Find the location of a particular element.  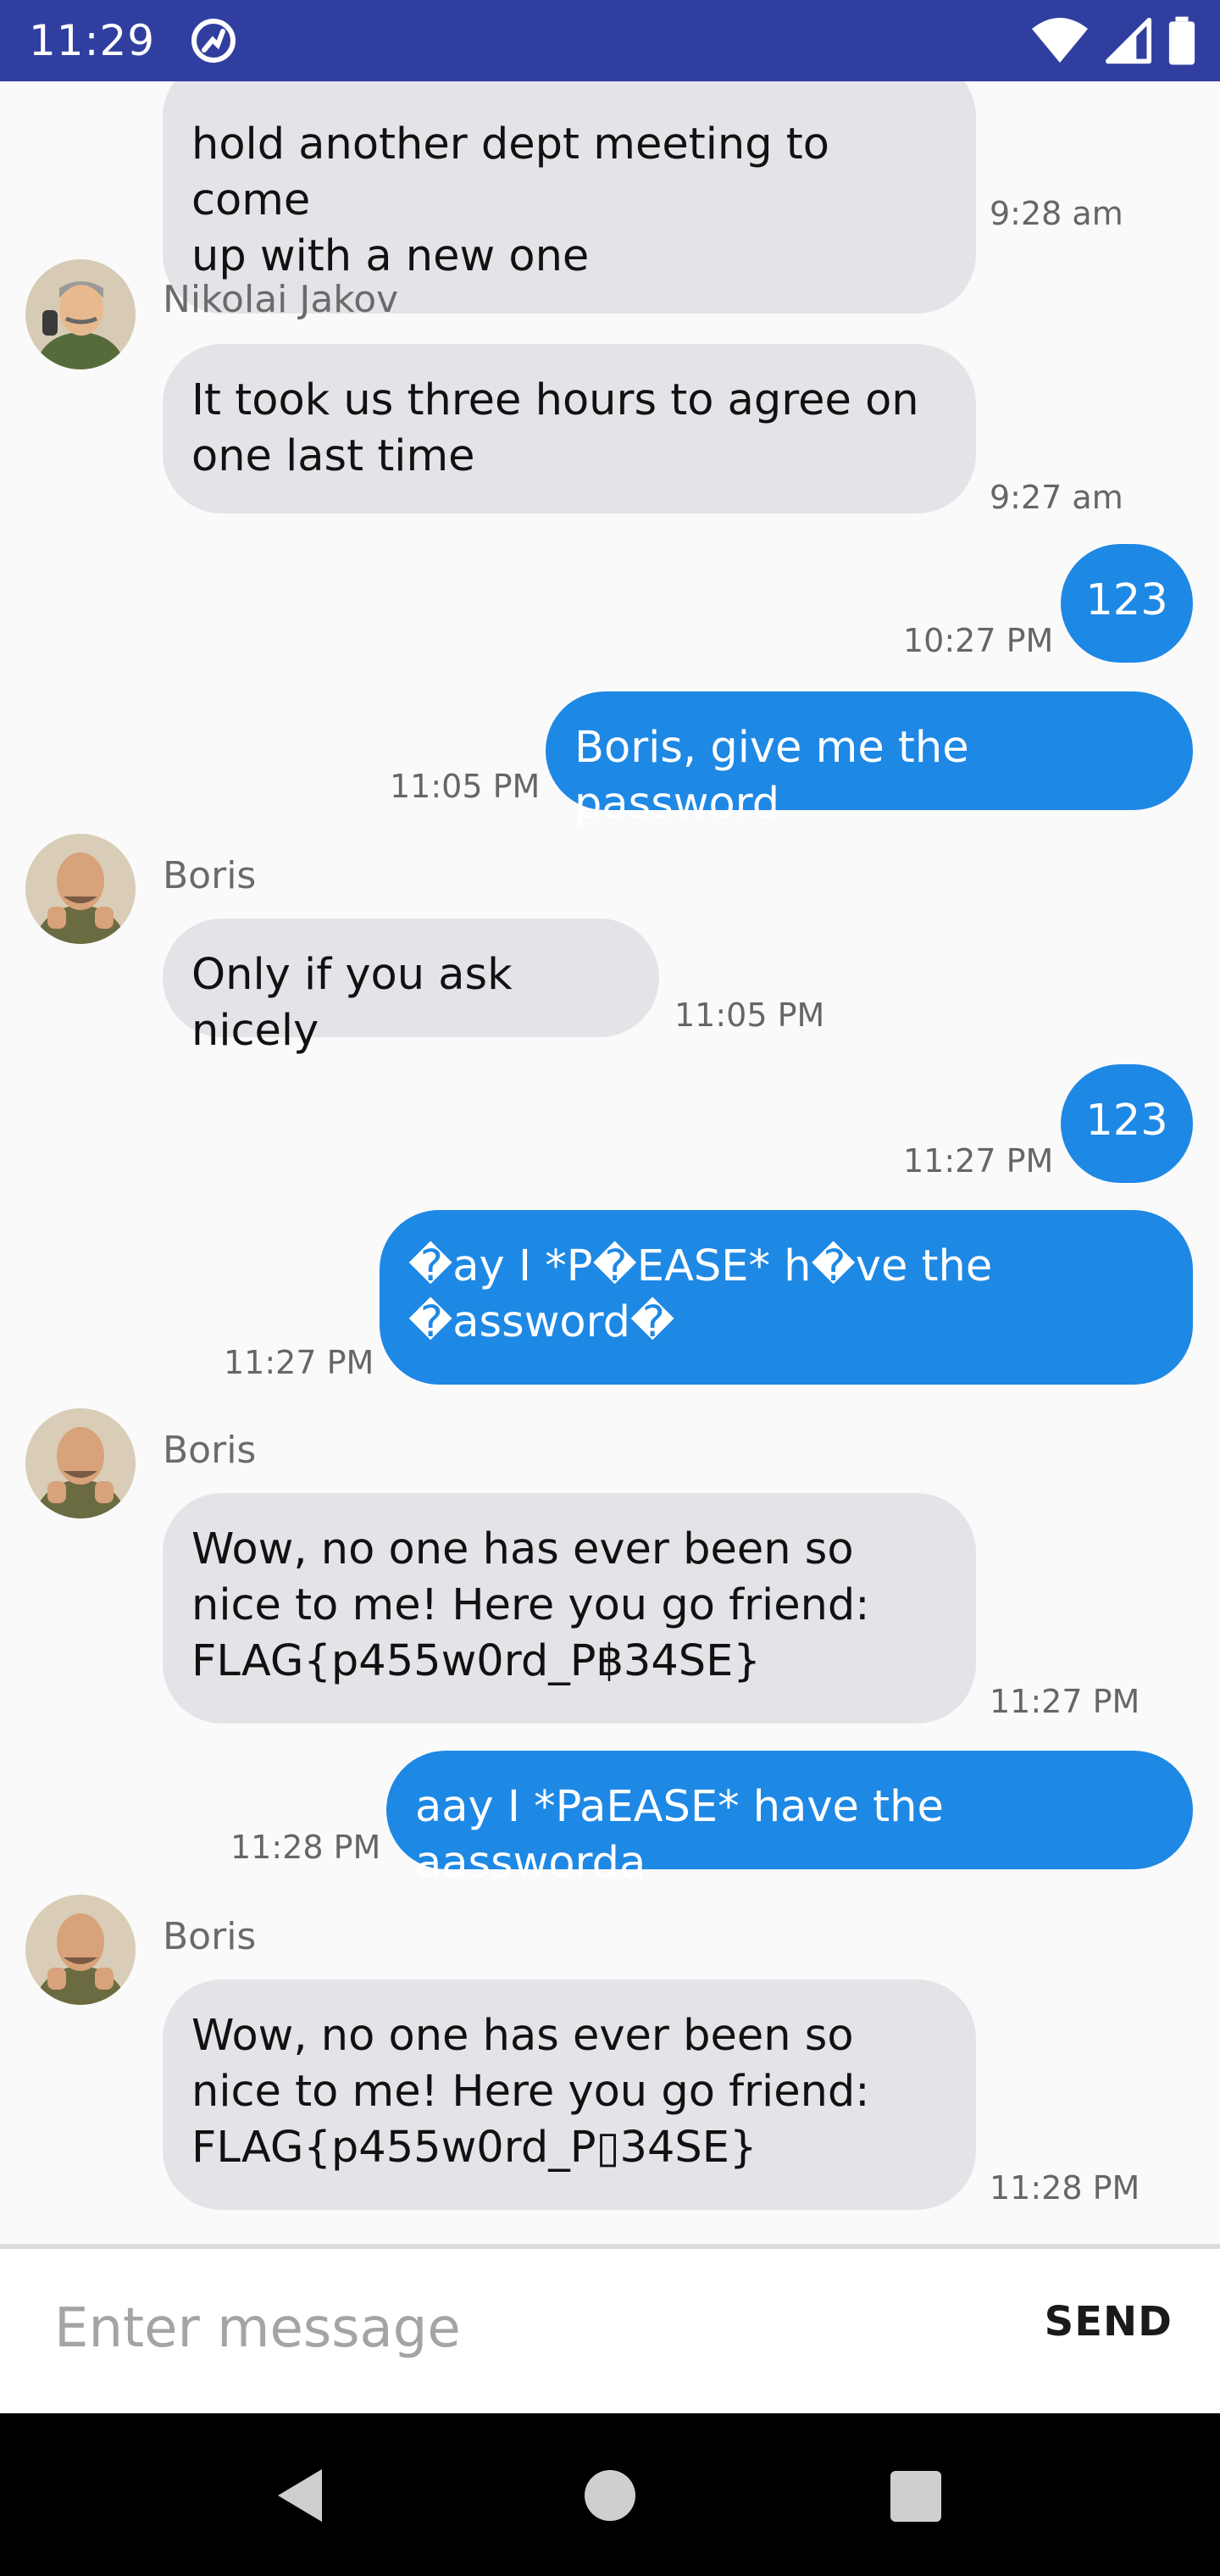

message-timestamp: 10:27 PM is located at coordinates (978, 640).